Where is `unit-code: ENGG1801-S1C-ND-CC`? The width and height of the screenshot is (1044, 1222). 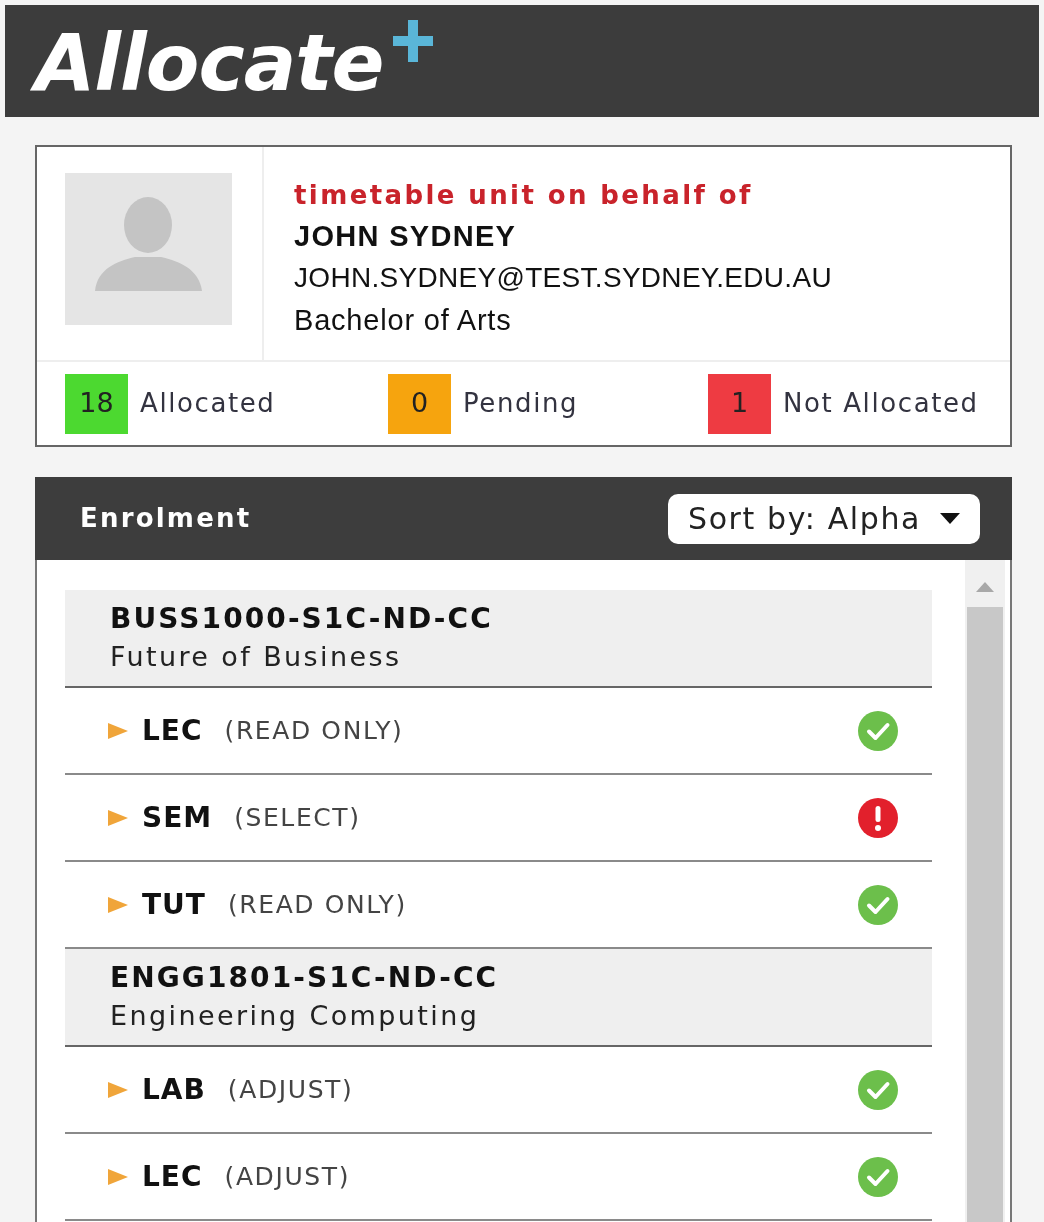 unit-code: ENGG1801-S1C-ND-CC is located at coordinates (305, 978).